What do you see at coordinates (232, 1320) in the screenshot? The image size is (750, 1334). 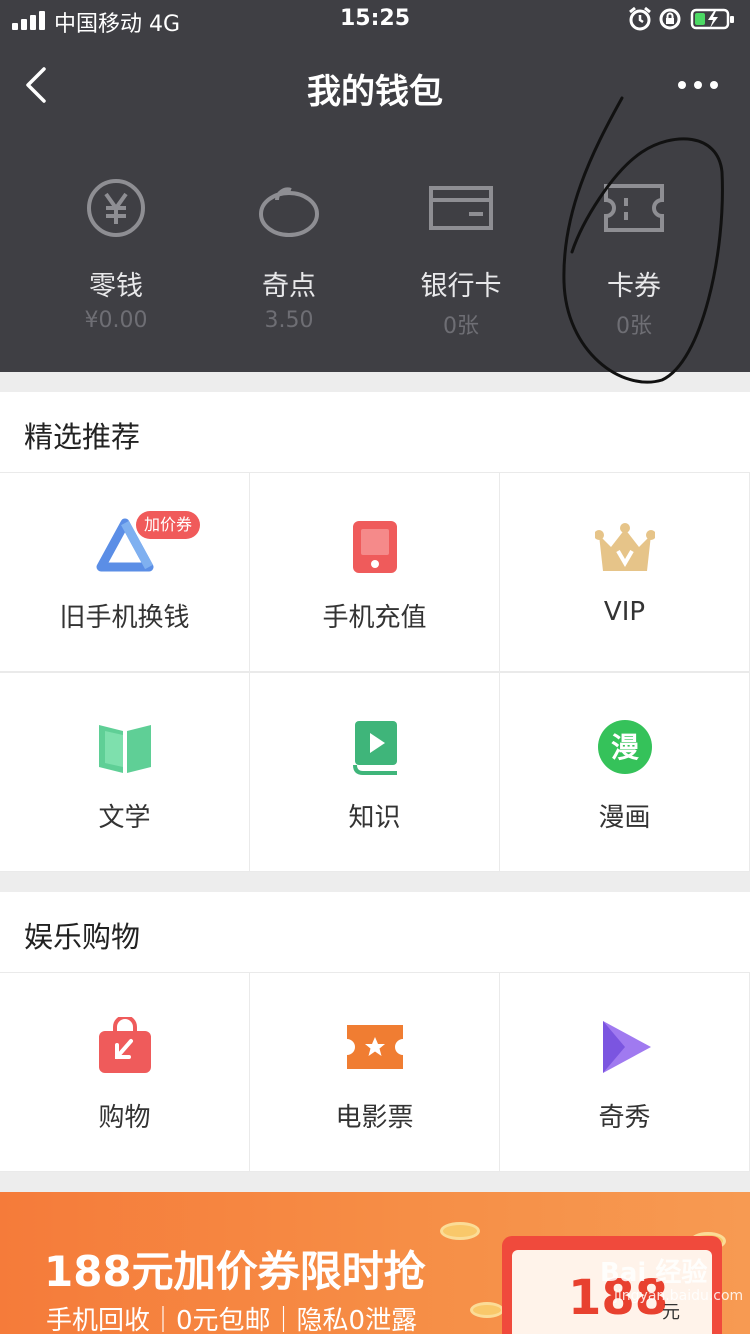 I see `banner-subtitle: 手机回收｜0元包邮｜隐私0泄露` at bounding box center [232, 1320].